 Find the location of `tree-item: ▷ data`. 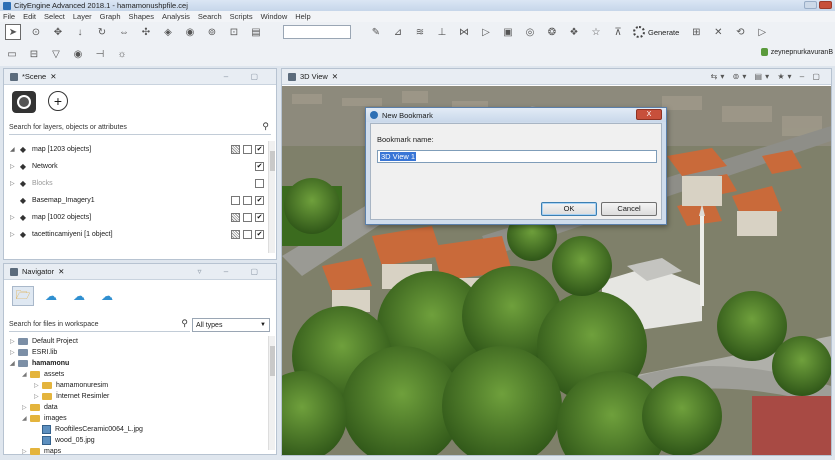

tree-item: ▷ data is located at coordinates (137, 407).